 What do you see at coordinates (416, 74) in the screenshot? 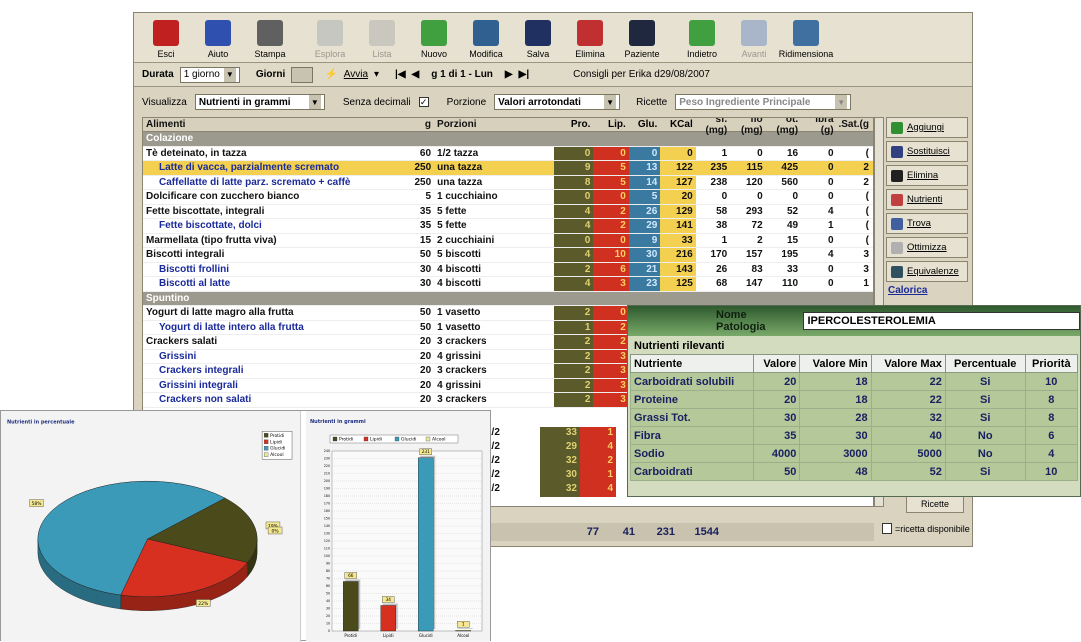
I see `prev-page-icon: ◀` at bounding box center [416, 74].